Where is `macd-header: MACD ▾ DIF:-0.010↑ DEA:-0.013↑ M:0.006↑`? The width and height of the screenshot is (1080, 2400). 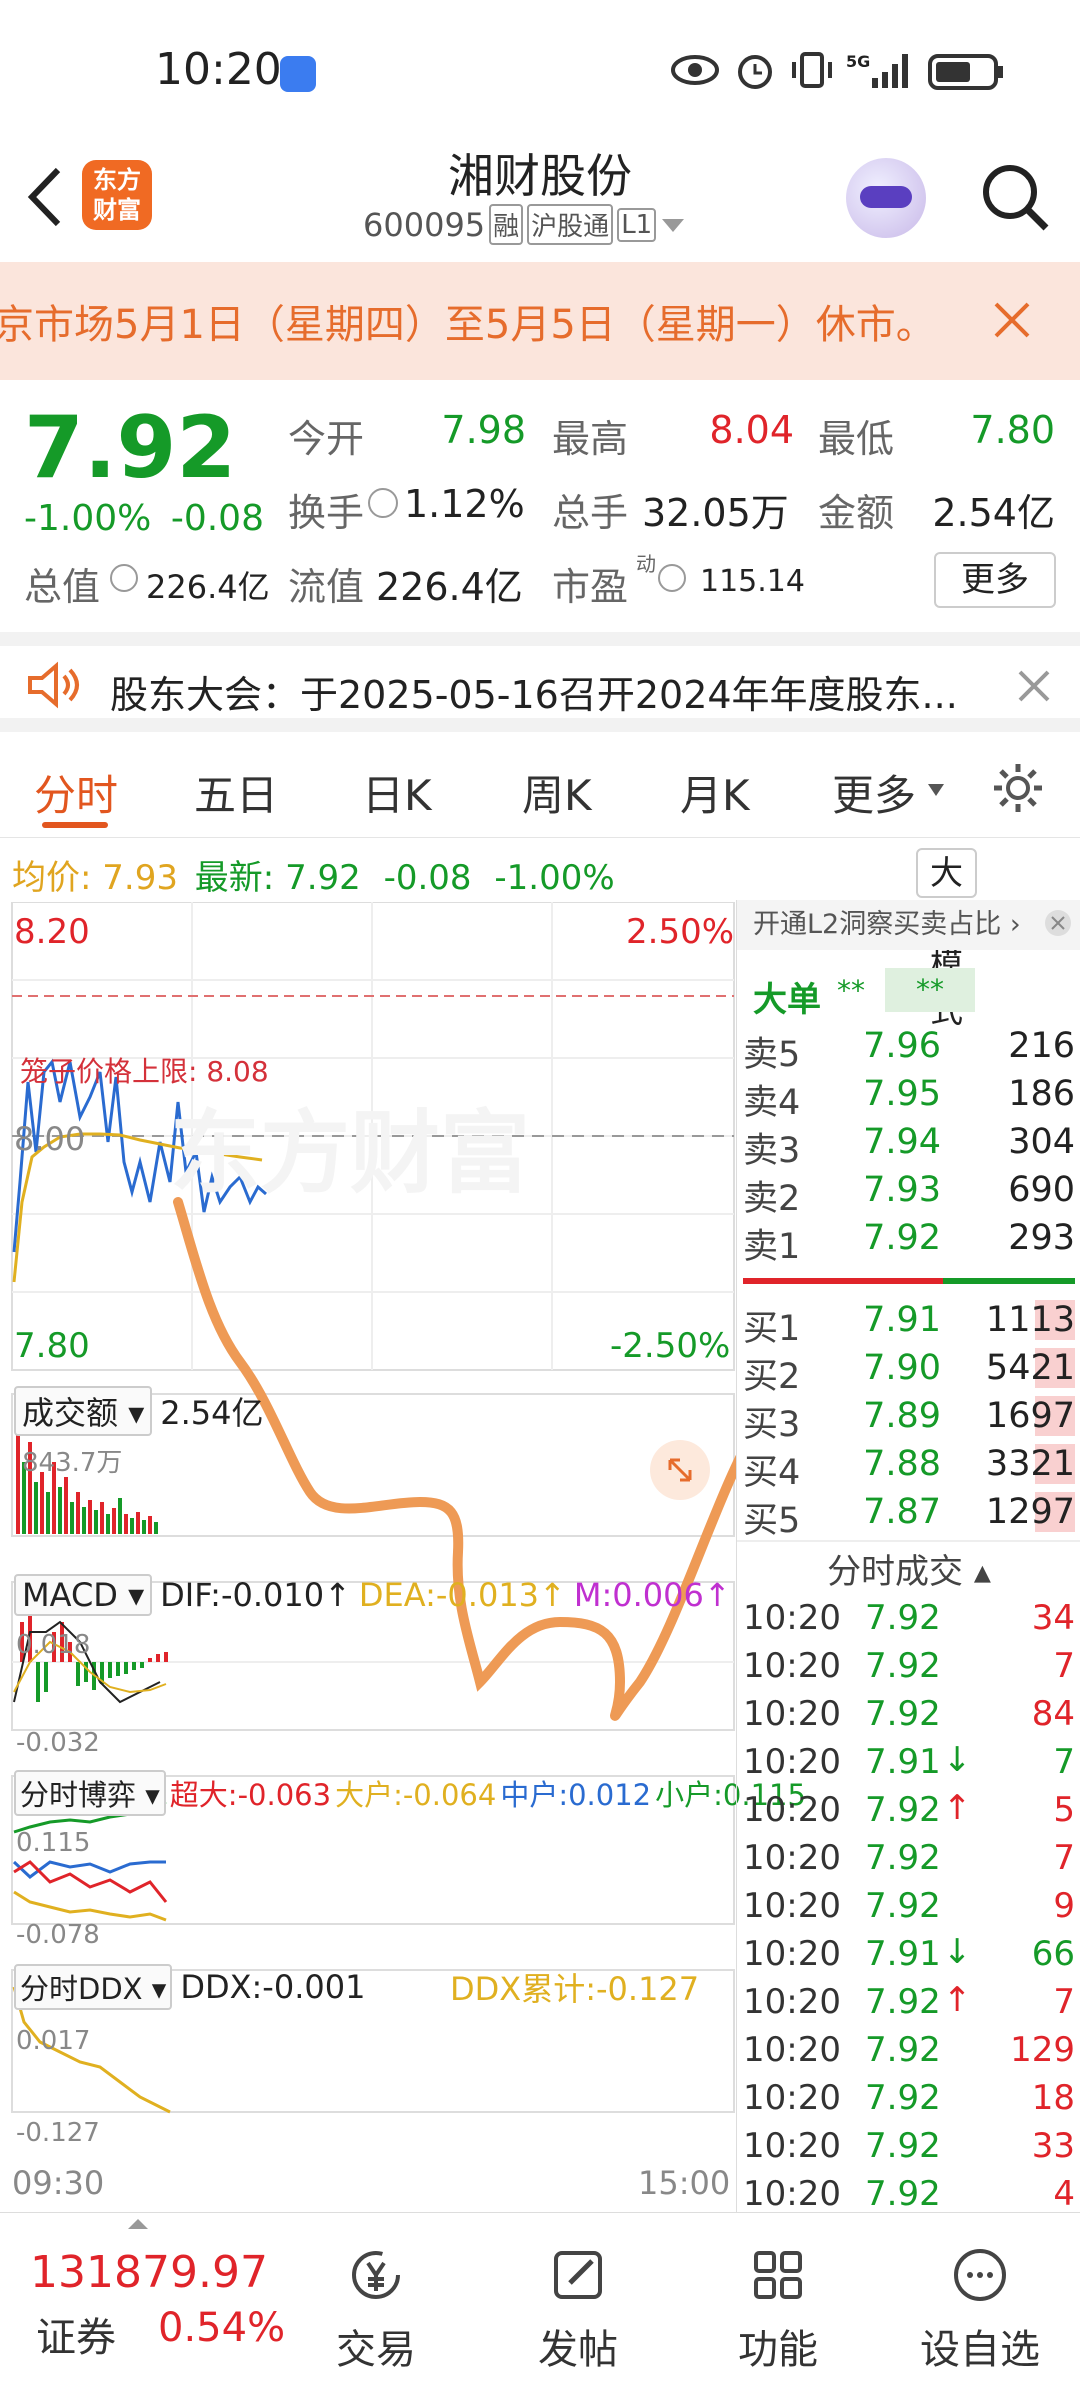
macd-header: MACD ▾ DIF:-0.010↑ DEA:-0.013↑ M:0.006↑ is located at coordinates (372, 1595).